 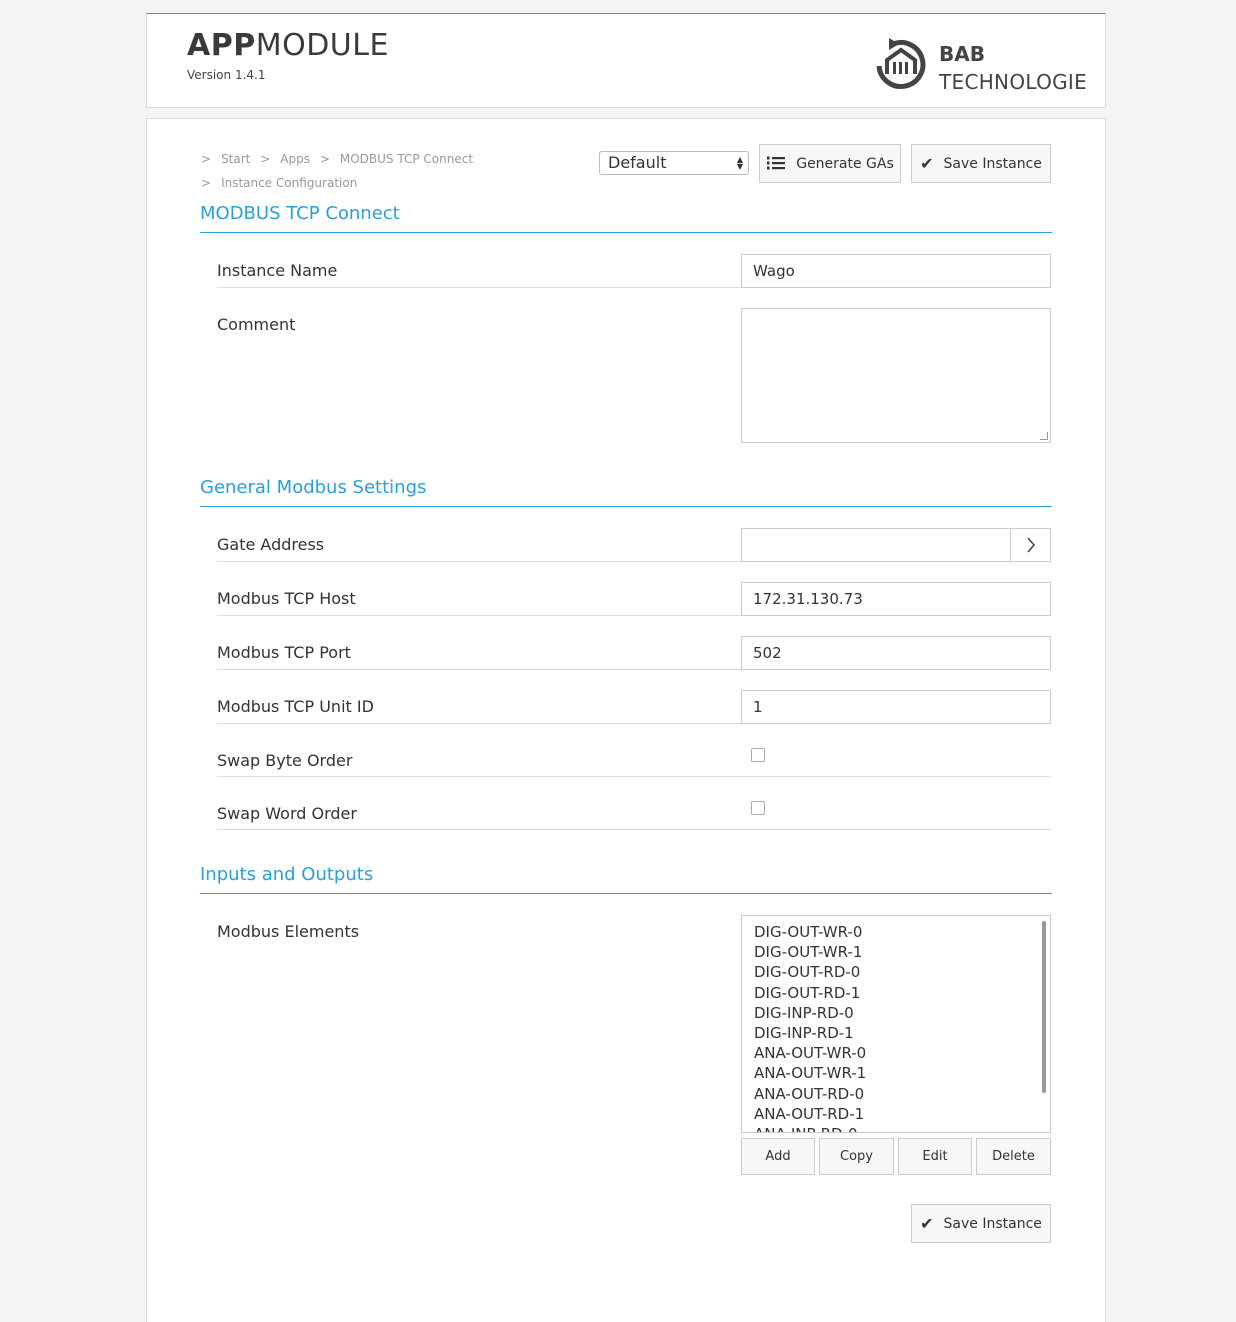 What do you see at coordinates (226, 75) in the screenshot?
I see `version-label: Version 1.4.1` at bounding box center [226, 75].